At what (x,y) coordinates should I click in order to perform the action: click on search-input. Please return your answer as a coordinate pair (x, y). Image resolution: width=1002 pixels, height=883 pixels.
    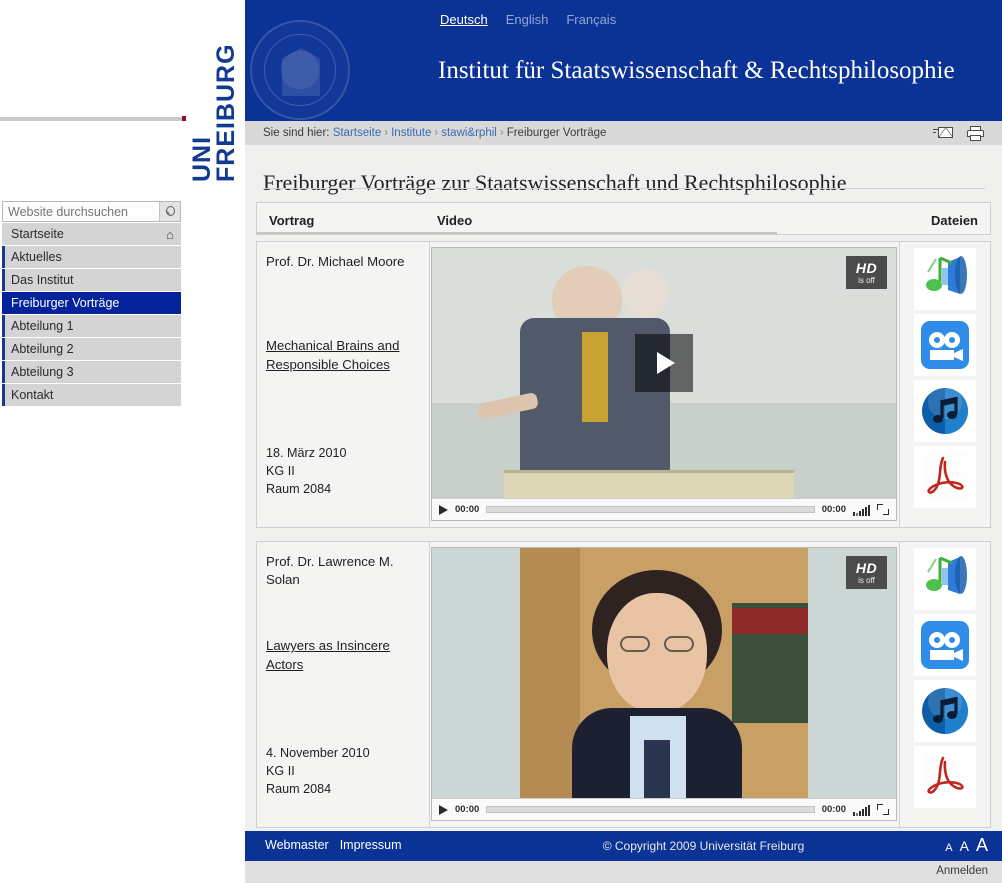
    Looking at the image, I should click on (81, 211).